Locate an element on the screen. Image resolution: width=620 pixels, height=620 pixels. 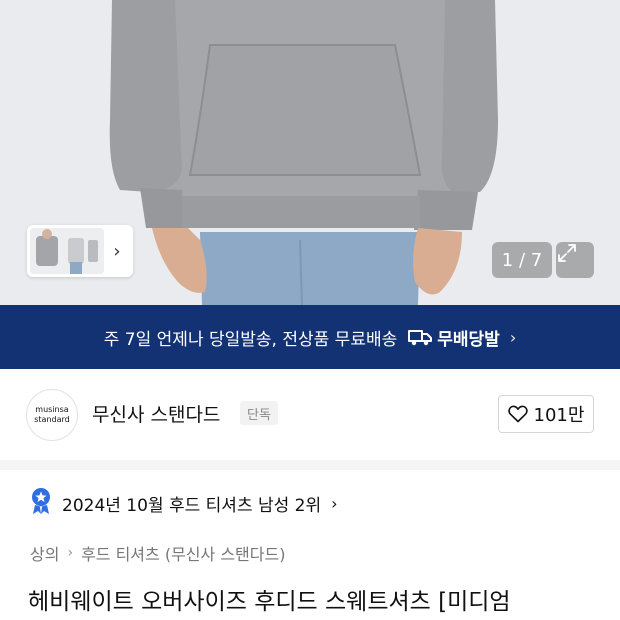
section-divider is located at coordinates (310, 465).